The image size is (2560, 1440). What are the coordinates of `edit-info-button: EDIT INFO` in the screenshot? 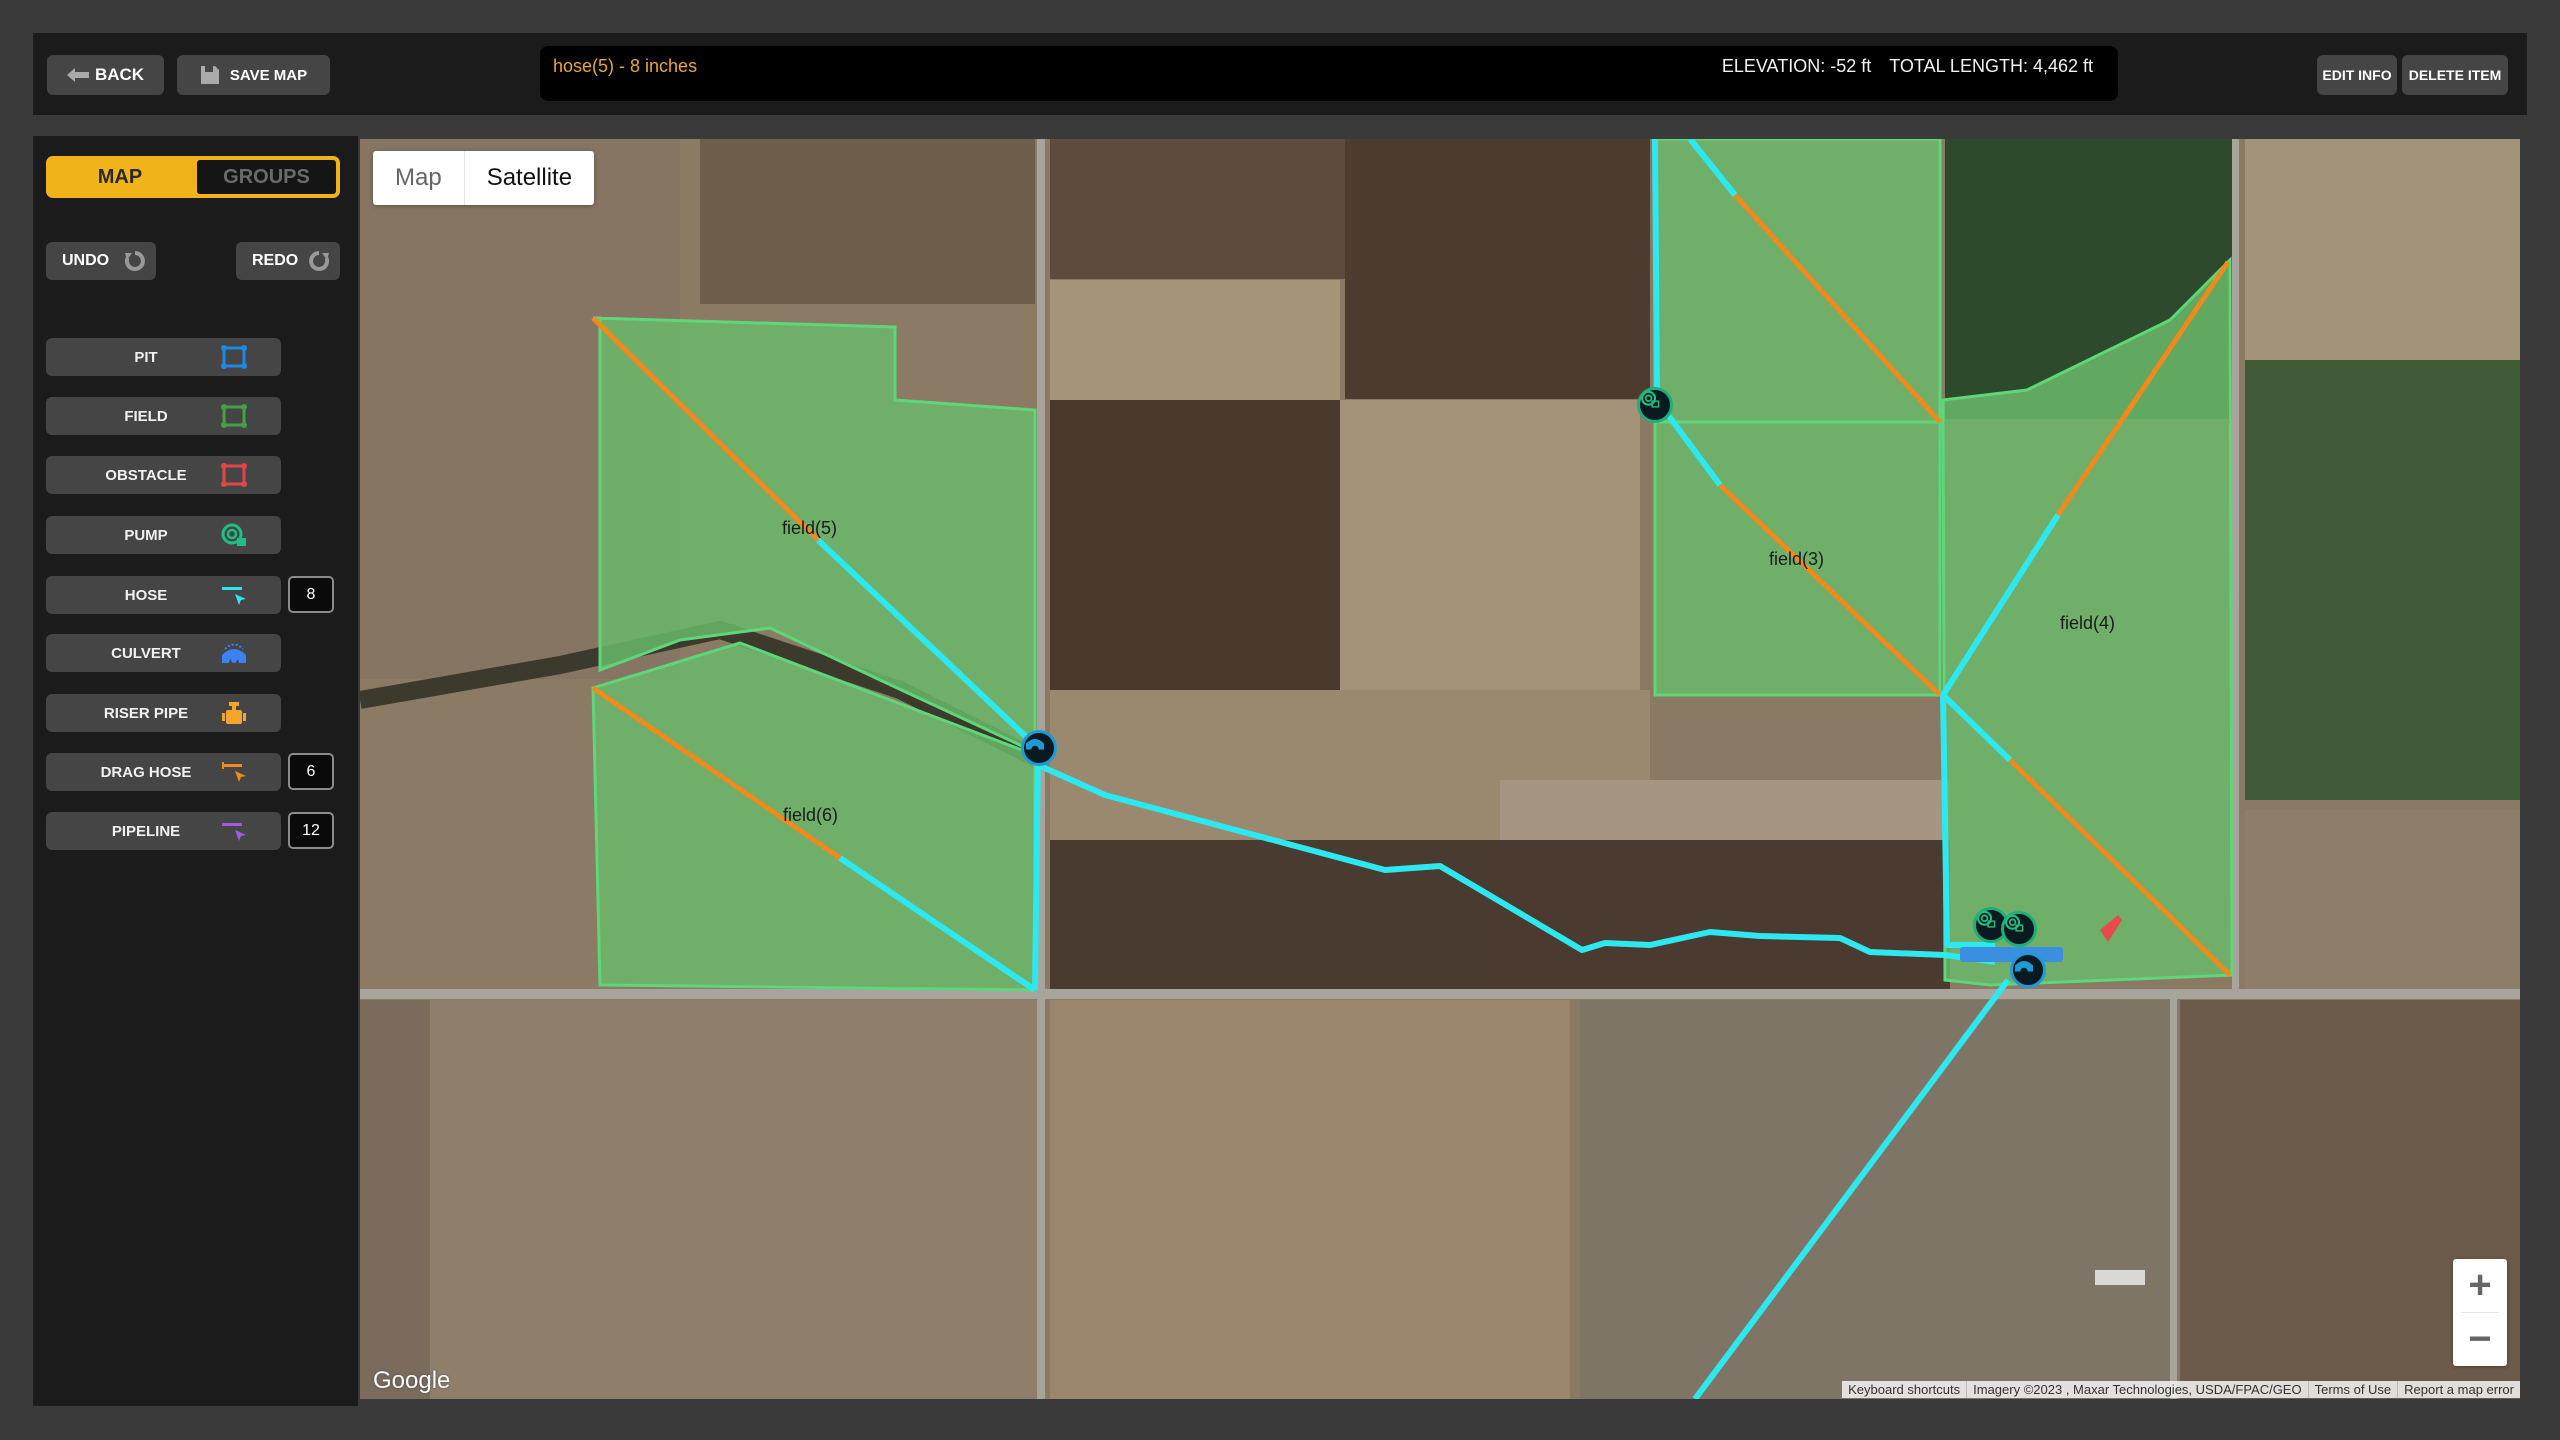 It's located at (2357, 75).